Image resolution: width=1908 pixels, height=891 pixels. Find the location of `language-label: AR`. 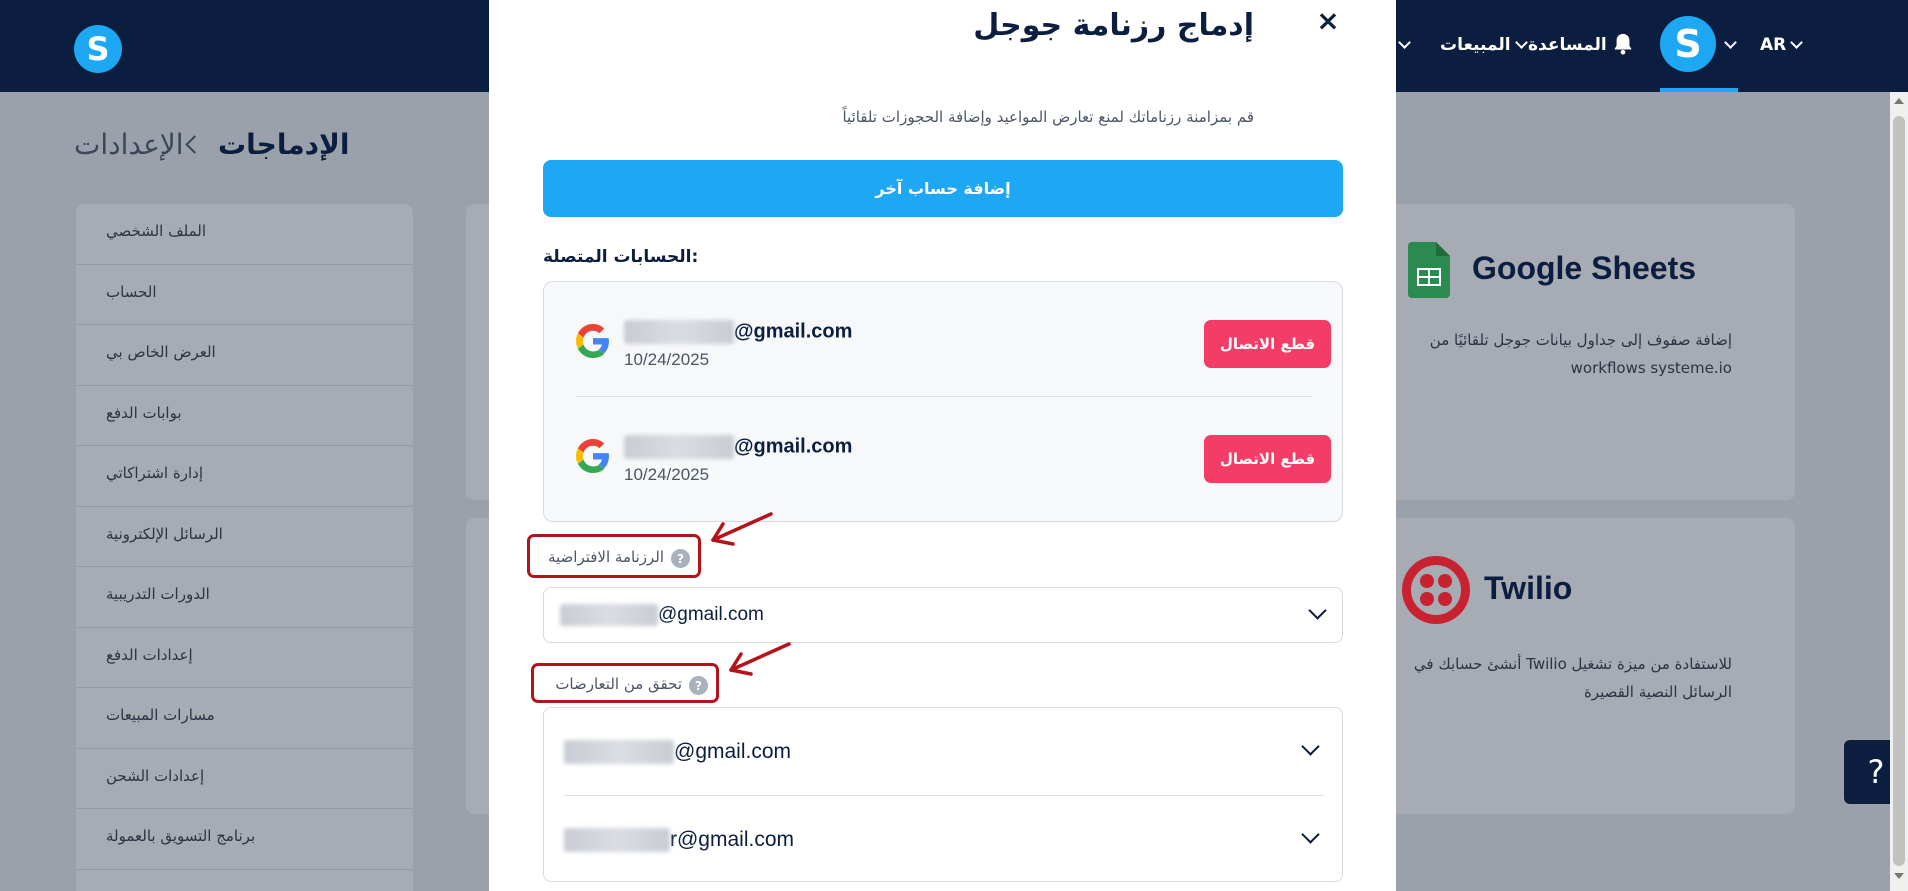

language-label: AR is located at coordinates (1773, 45).